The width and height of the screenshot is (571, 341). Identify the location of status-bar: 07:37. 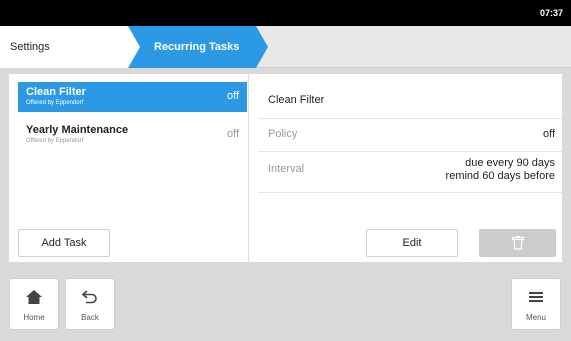
(285, 13).